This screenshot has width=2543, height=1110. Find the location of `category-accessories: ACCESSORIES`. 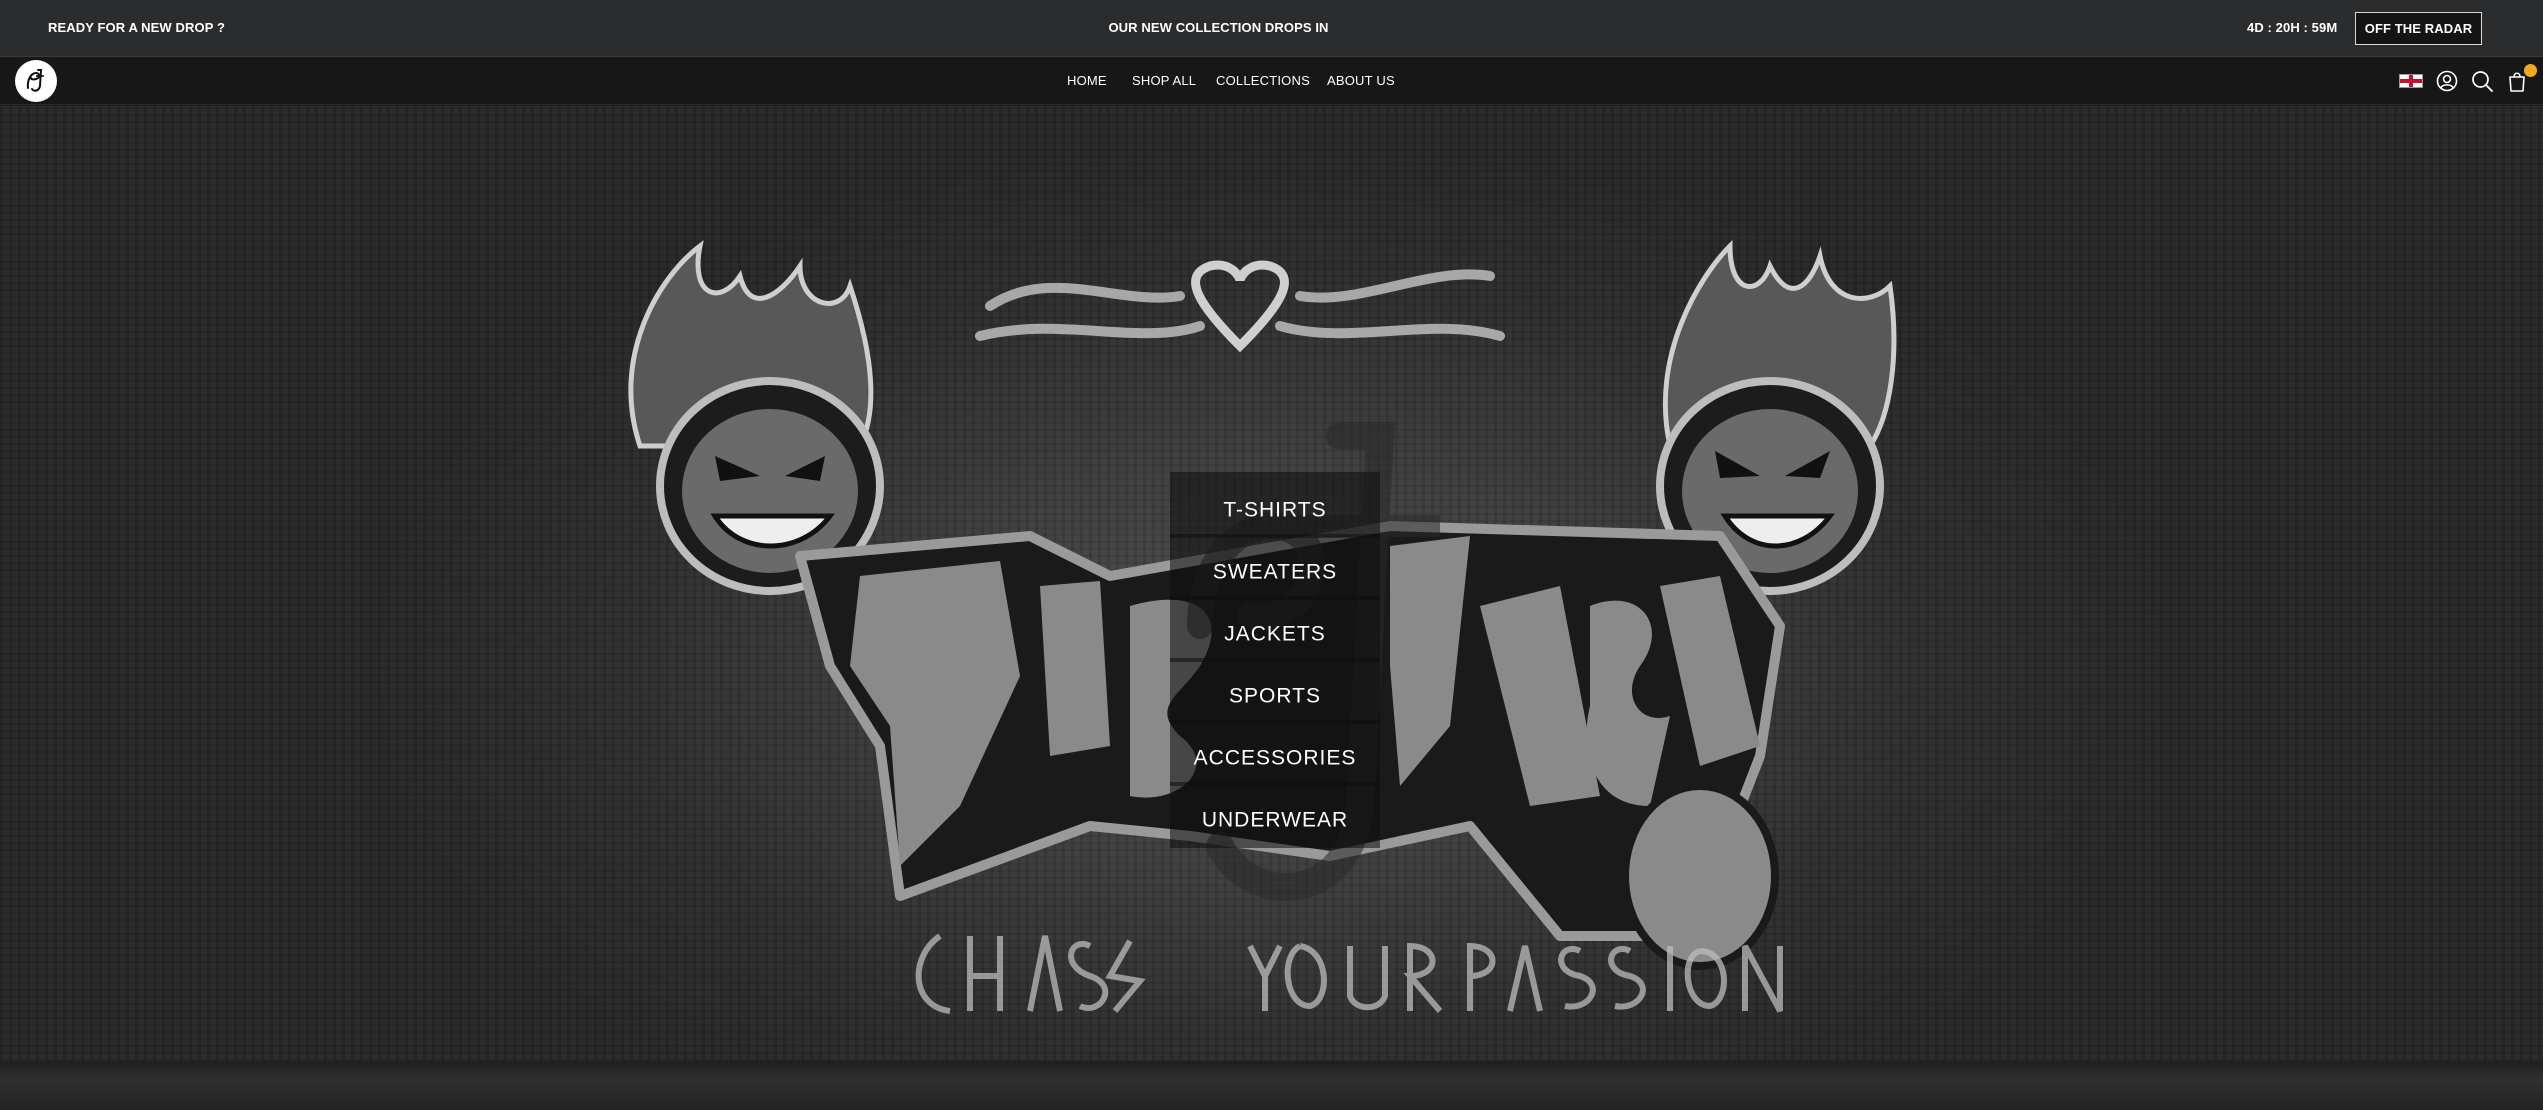

category-accessories: ACCESSORIES is located at coordinates (1275, 753).